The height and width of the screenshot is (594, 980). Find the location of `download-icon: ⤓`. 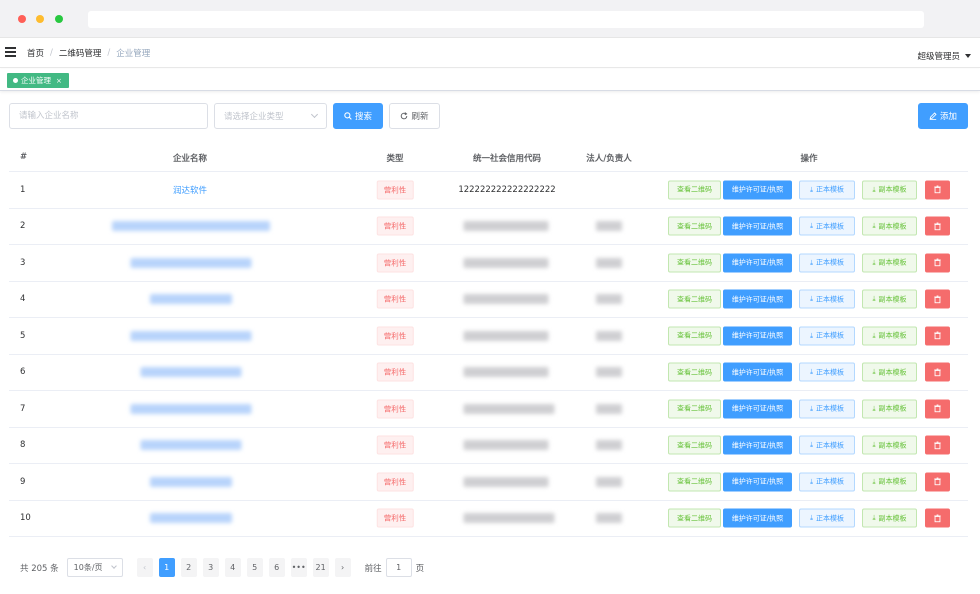

download-icon: ⤓ is located at coordinates (811, 408).